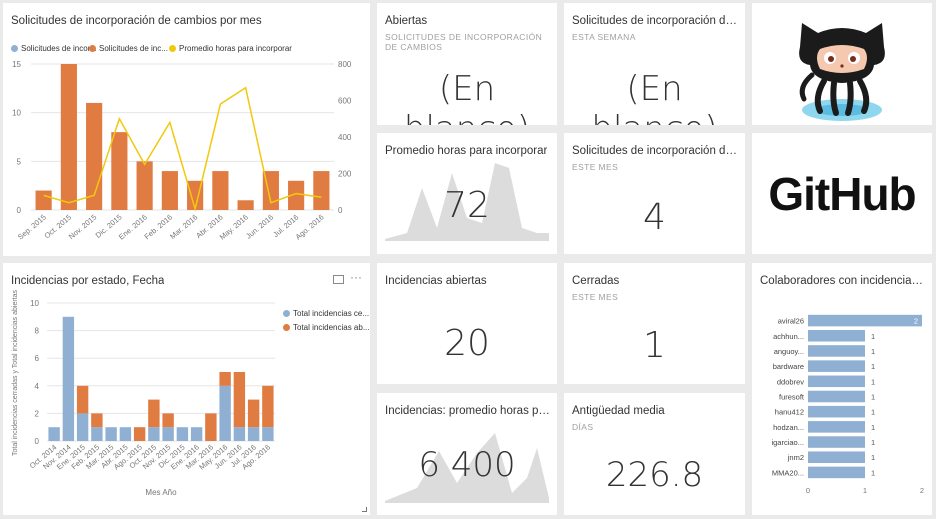 This screenshot has width=936, height=519. Describe the element at coordinates (345, 174) in the screenshot. I see `y2-tick-label: 200` at that location.